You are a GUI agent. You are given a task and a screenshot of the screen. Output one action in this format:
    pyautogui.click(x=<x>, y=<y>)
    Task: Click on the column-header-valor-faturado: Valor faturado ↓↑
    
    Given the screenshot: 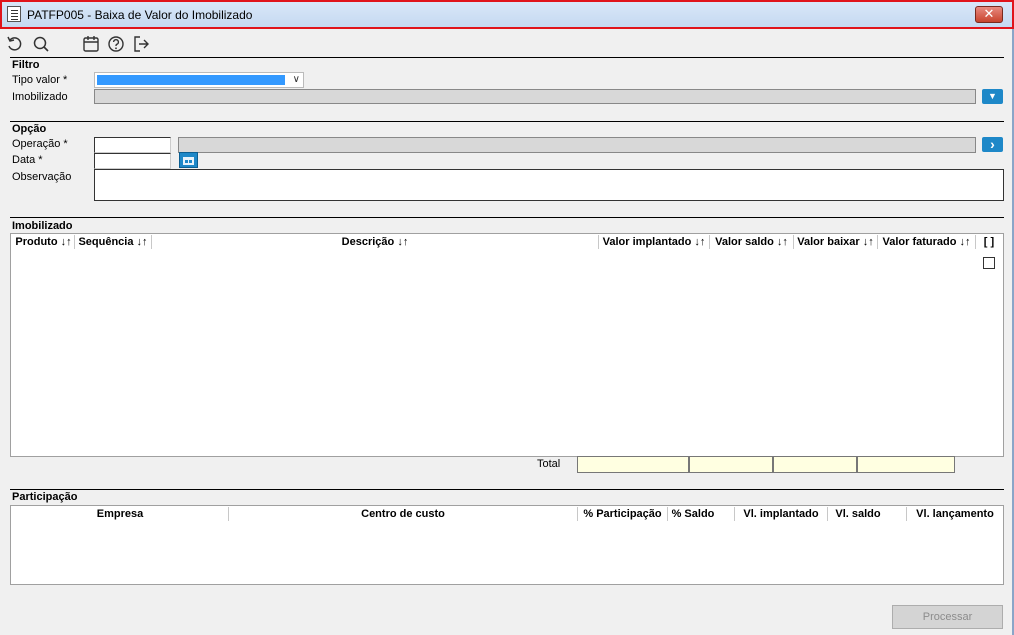 What is the action you would take?
    pyautogui.click(x=926, y=242)
    